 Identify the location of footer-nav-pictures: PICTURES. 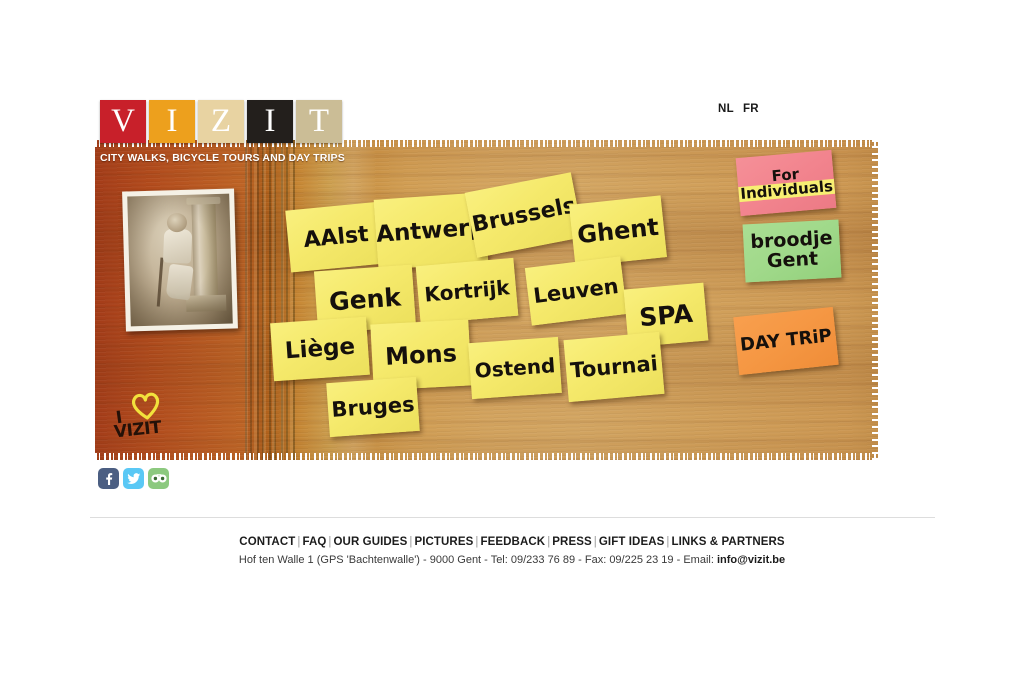
(443, 542).